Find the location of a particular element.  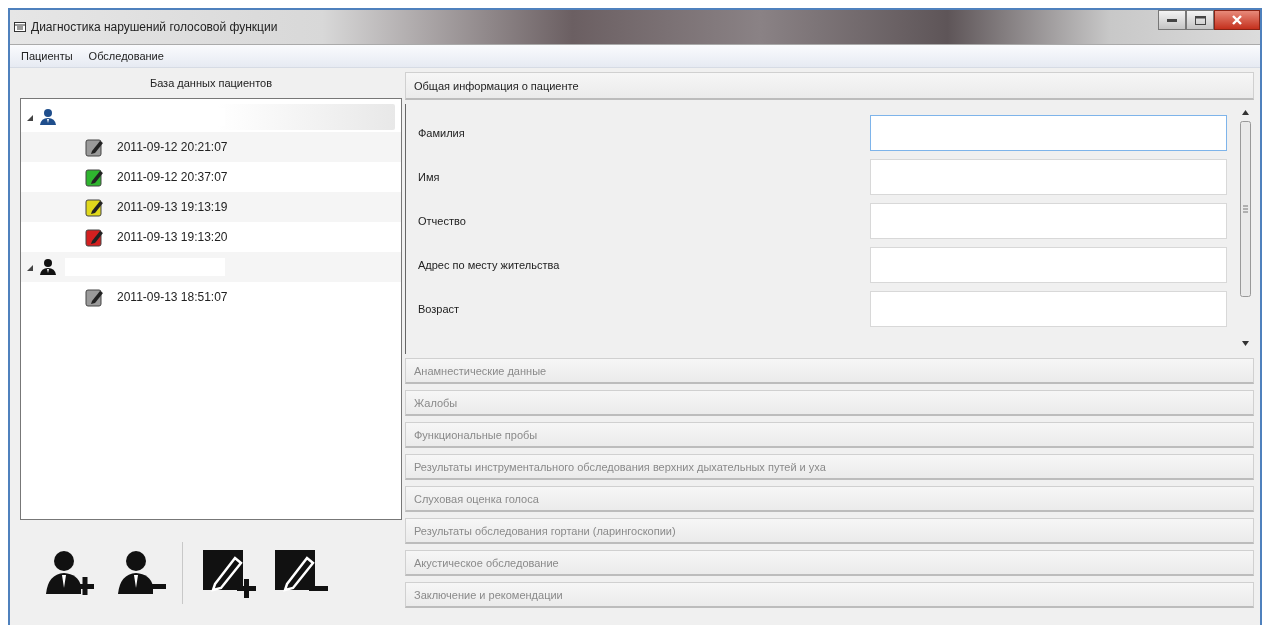

field-label: Фамилия is located at coordinates (442, 133).